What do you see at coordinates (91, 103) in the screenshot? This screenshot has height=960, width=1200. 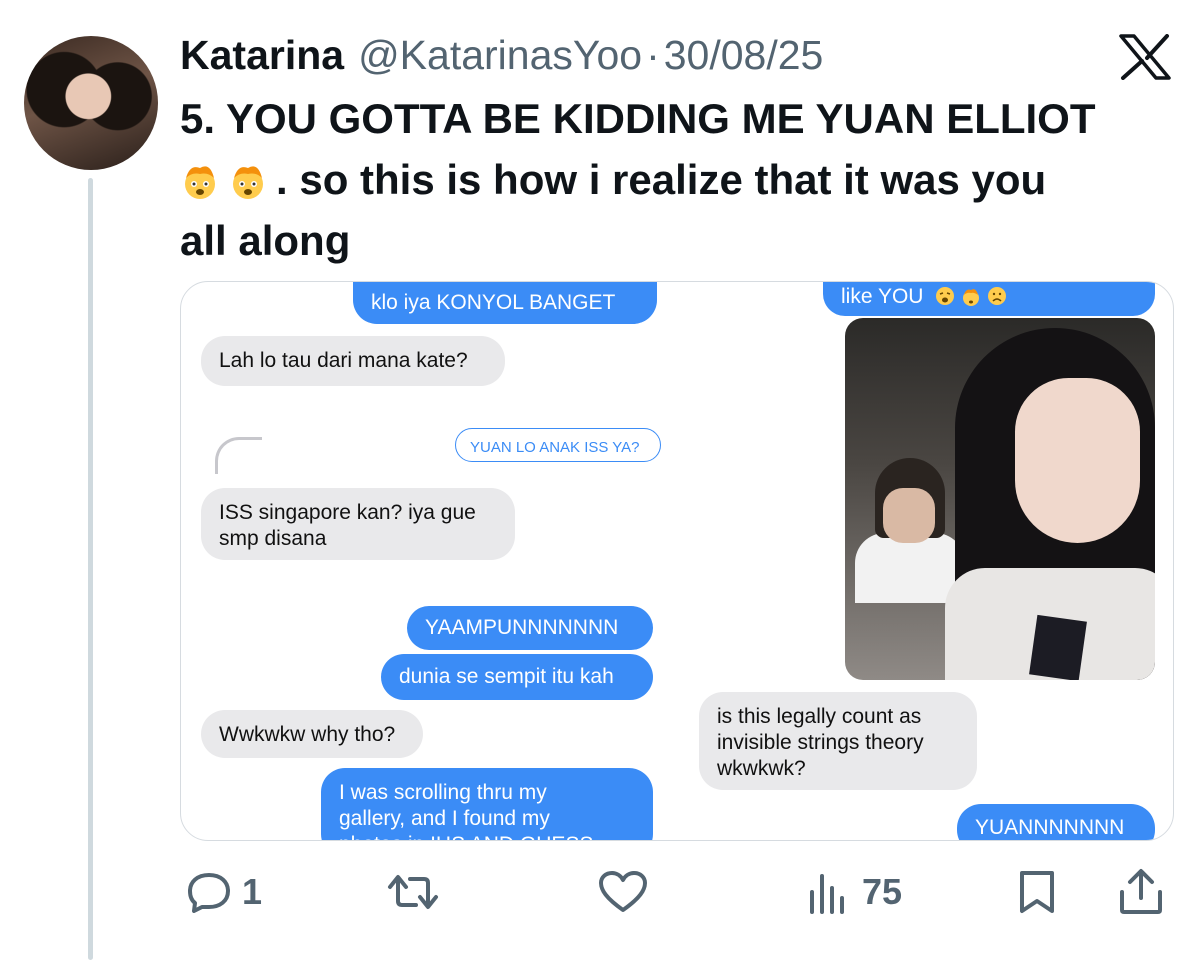 I see `avatar` at bounding box center [91, 103].